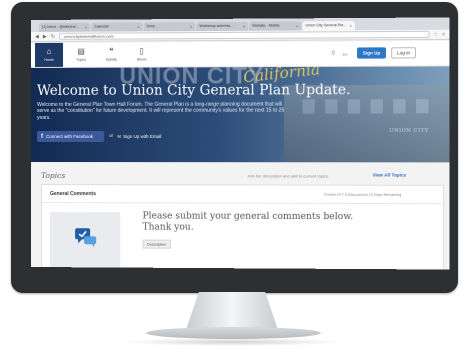 This screenshot has width=462, height=349. Describe the element at coordinates (49, 59) in the screenshot. I see `nav-item-label: Home` at that location.